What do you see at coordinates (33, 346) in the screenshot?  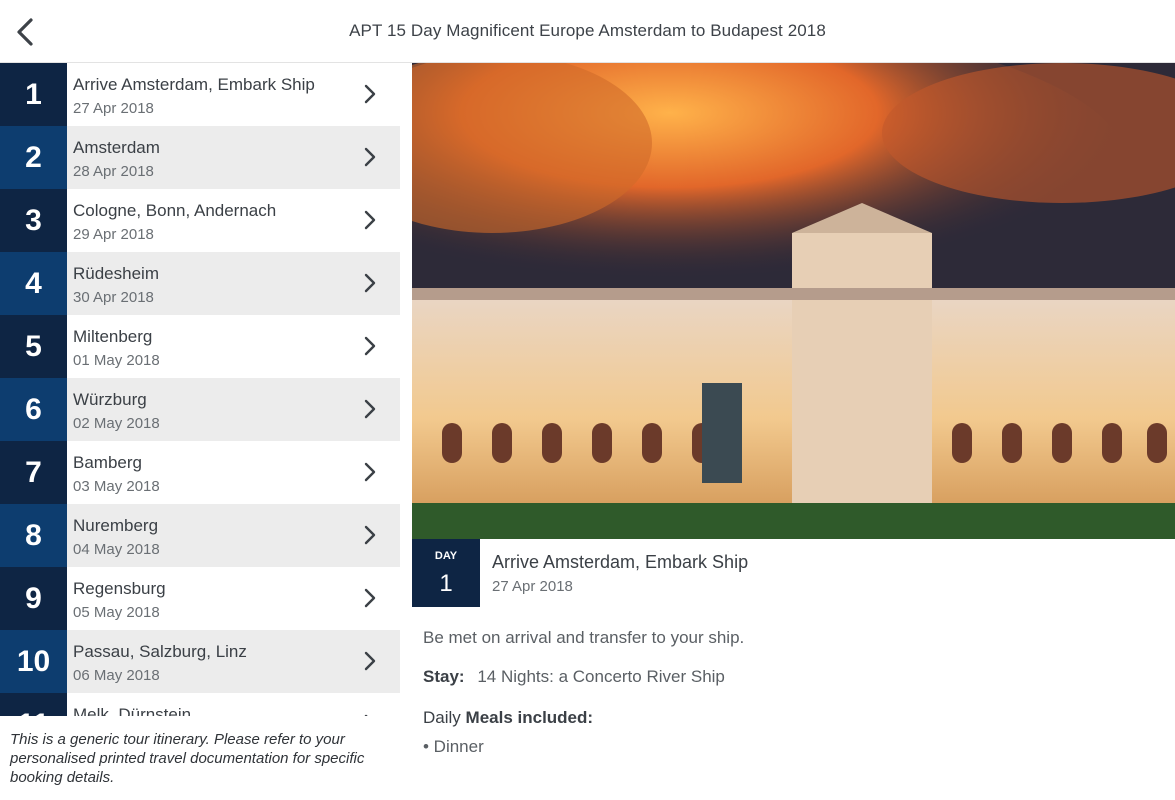 I see `day-number: 5` at bounding box center [33, 346].